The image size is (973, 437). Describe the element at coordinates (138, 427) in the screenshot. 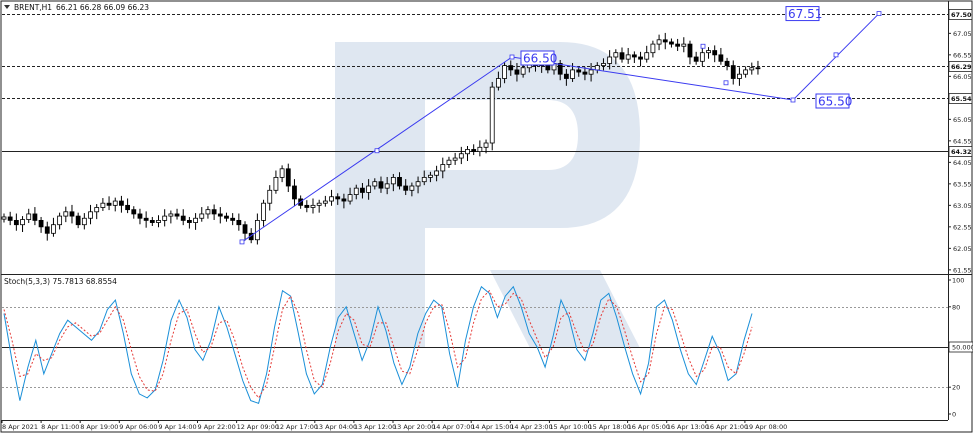

I see `time-tick-label: 9 Apr 06:00` at that location.